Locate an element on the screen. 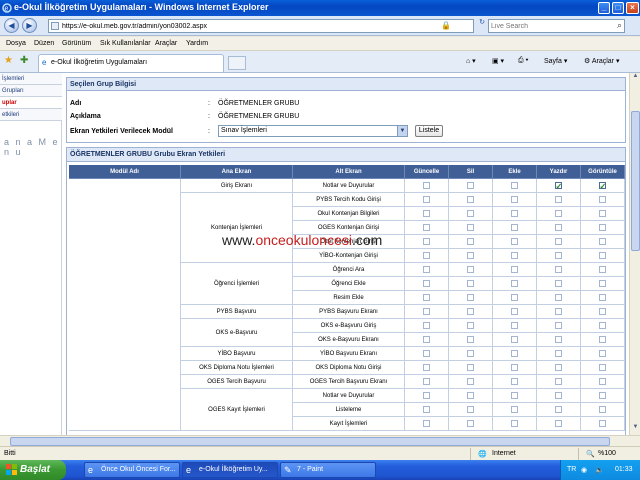  left-menu-item-3: uplar is located at coordinates (31, 103).